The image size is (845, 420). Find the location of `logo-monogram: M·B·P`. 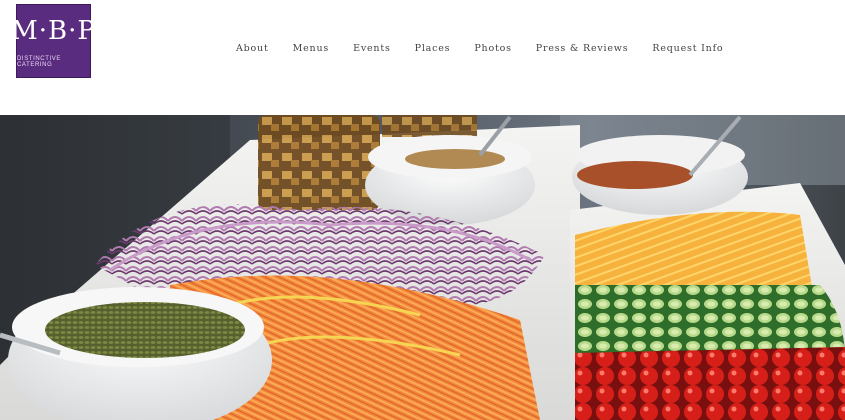

logo-monogram: M·B·P is located at coordinates (53, 31).